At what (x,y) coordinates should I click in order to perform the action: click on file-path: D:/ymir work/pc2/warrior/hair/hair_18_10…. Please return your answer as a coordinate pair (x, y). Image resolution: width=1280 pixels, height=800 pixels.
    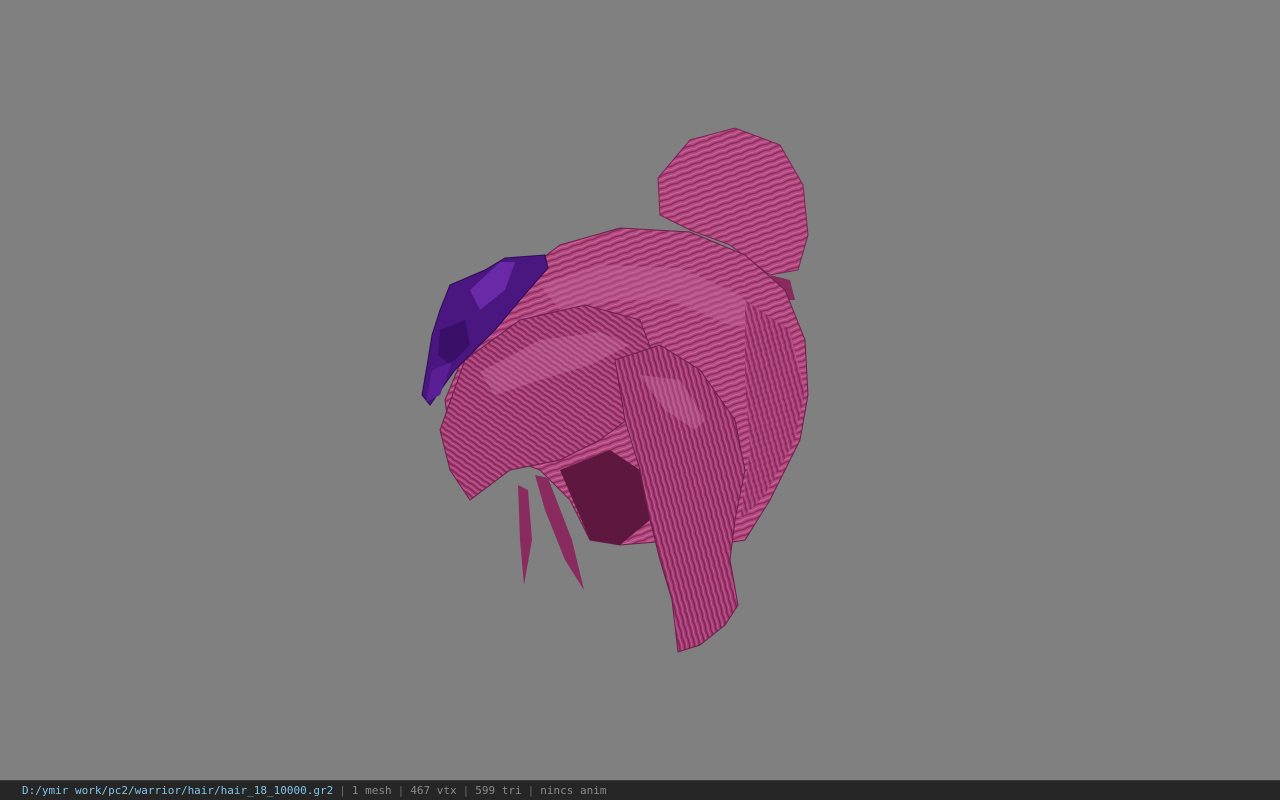
    Looking at the image, I should click on (178, 790).